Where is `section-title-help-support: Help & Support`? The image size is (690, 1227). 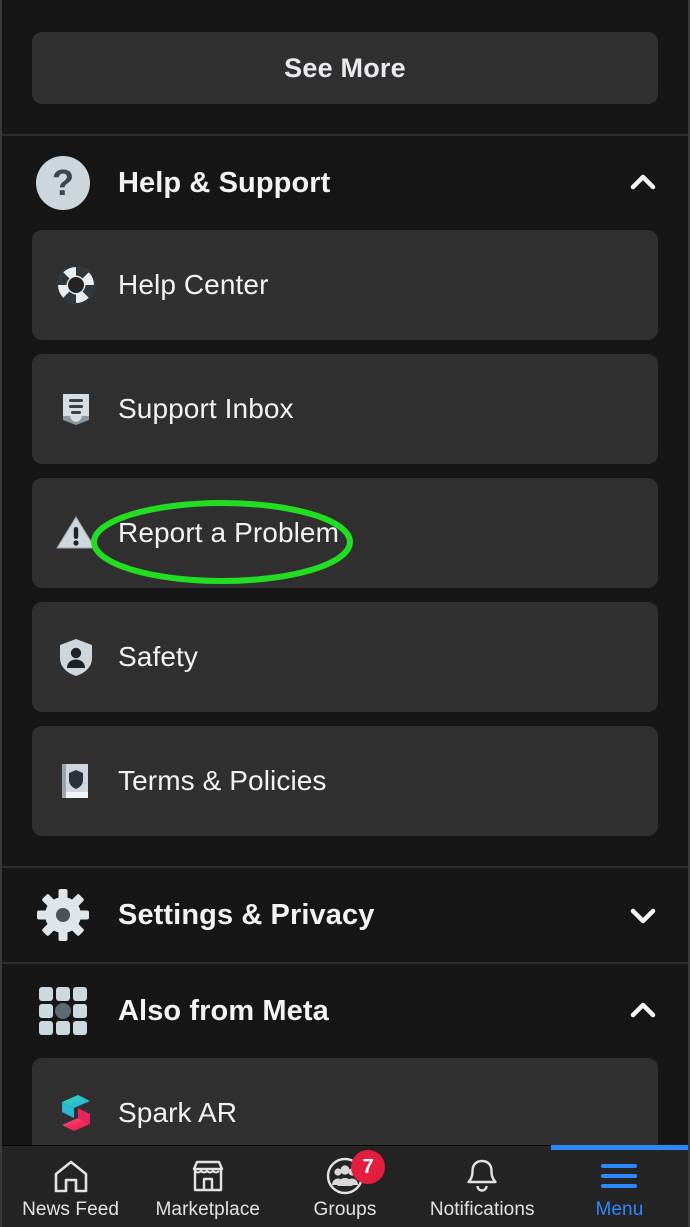 section-title-help-support: Help & Support is located at coordinates (224, 182).